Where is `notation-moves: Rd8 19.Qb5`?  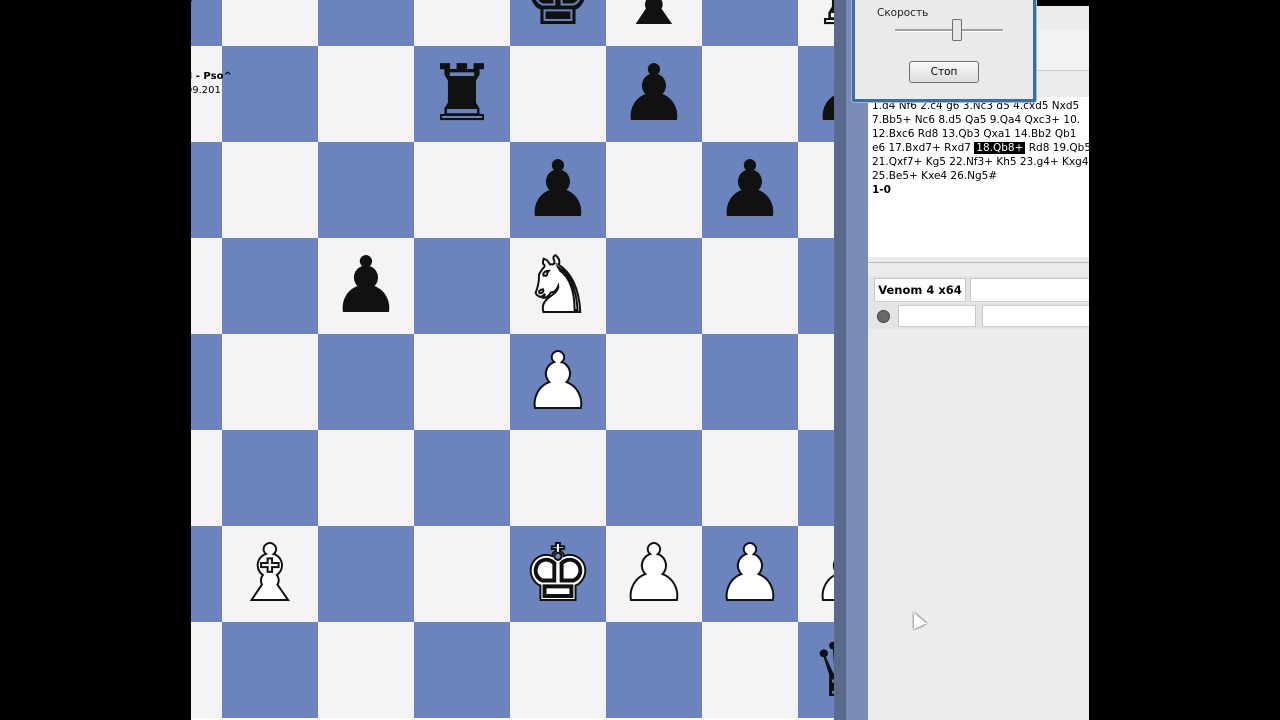 notation-moves: Rd8 19.Qb5 is located at coordinates (1059, 148).